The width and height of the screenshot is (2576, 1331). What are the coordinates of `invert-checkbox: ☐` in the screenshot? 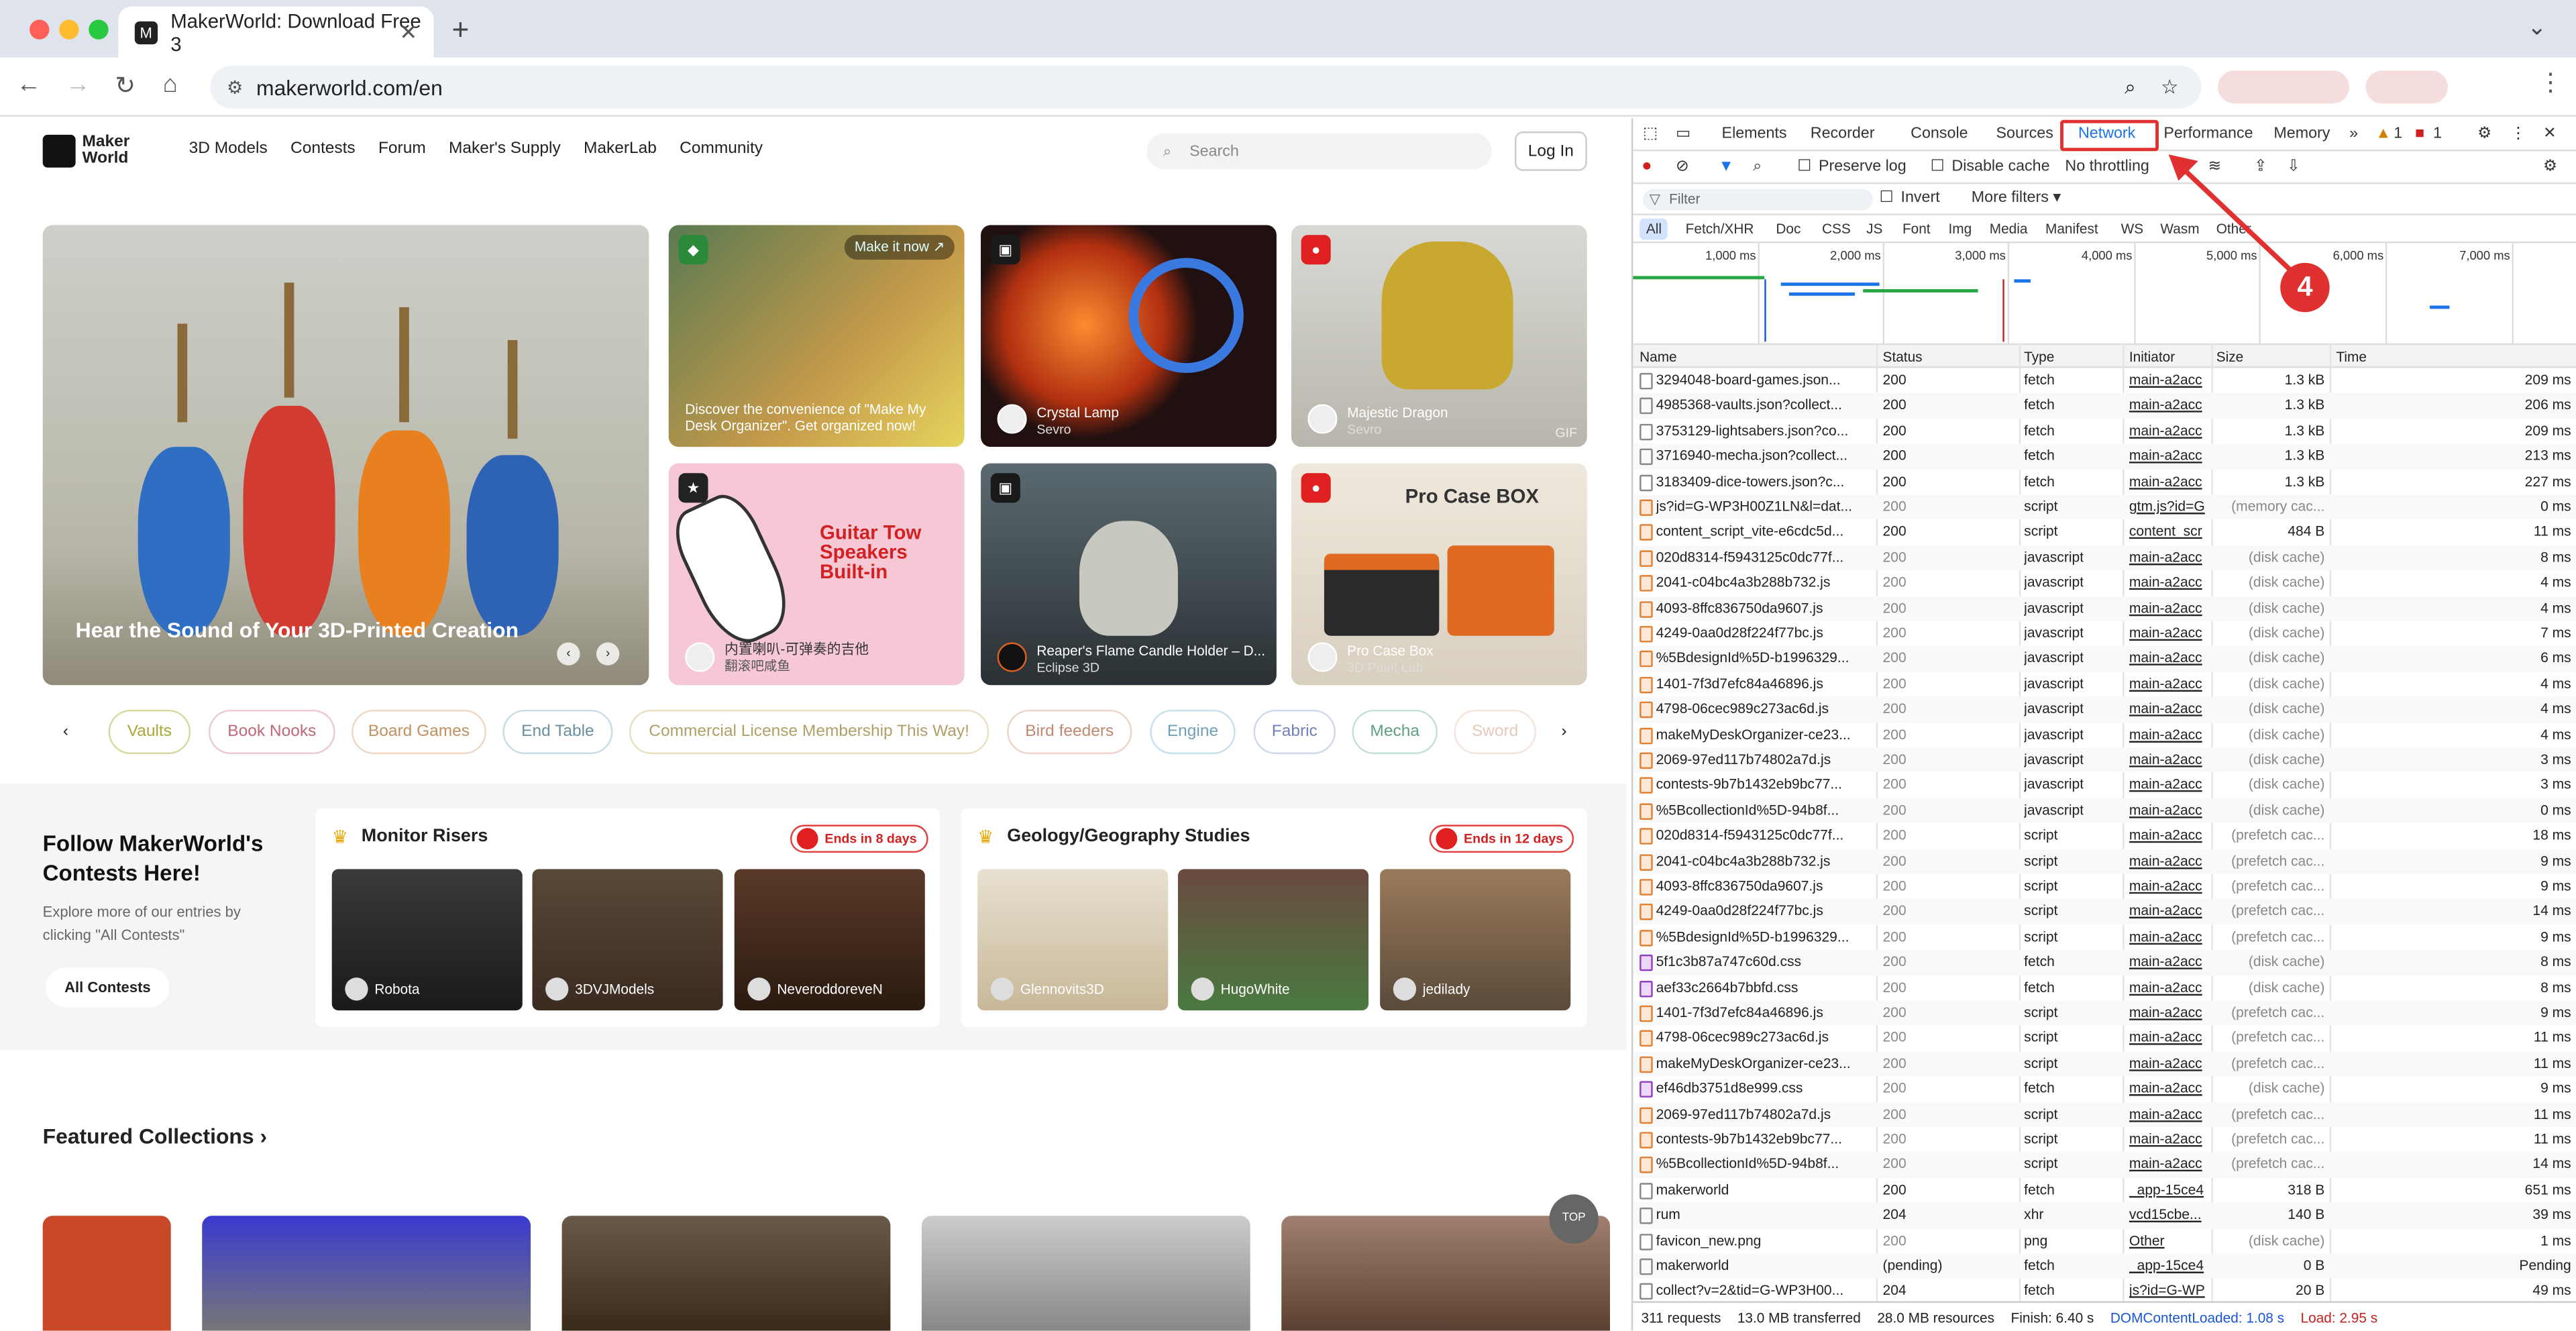 It's located at (1887, 198).